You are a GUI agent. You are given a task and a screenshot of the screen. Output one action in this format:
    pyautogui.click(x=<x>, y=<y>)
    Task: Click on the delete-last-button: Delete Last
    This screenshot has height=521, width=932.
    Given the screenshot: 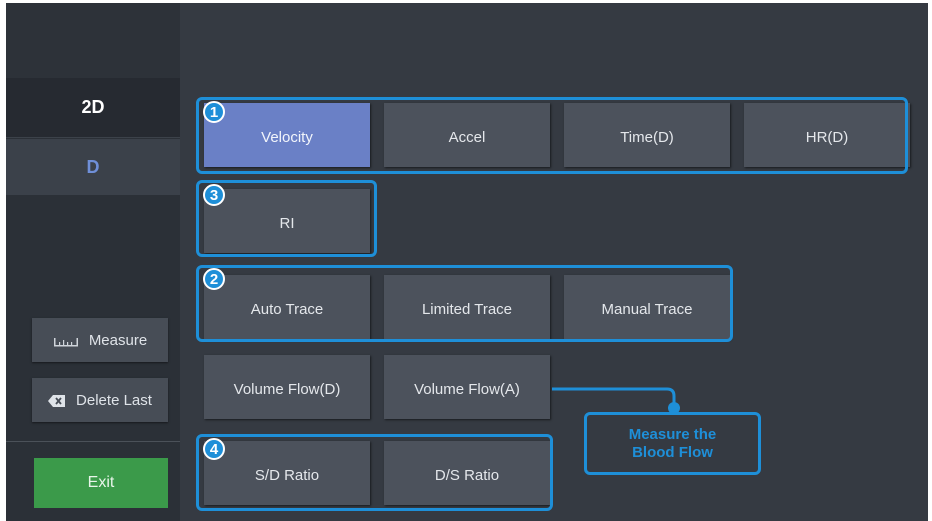 What is the action you would take?
    pyautogui.click(x=100, y=400)
    